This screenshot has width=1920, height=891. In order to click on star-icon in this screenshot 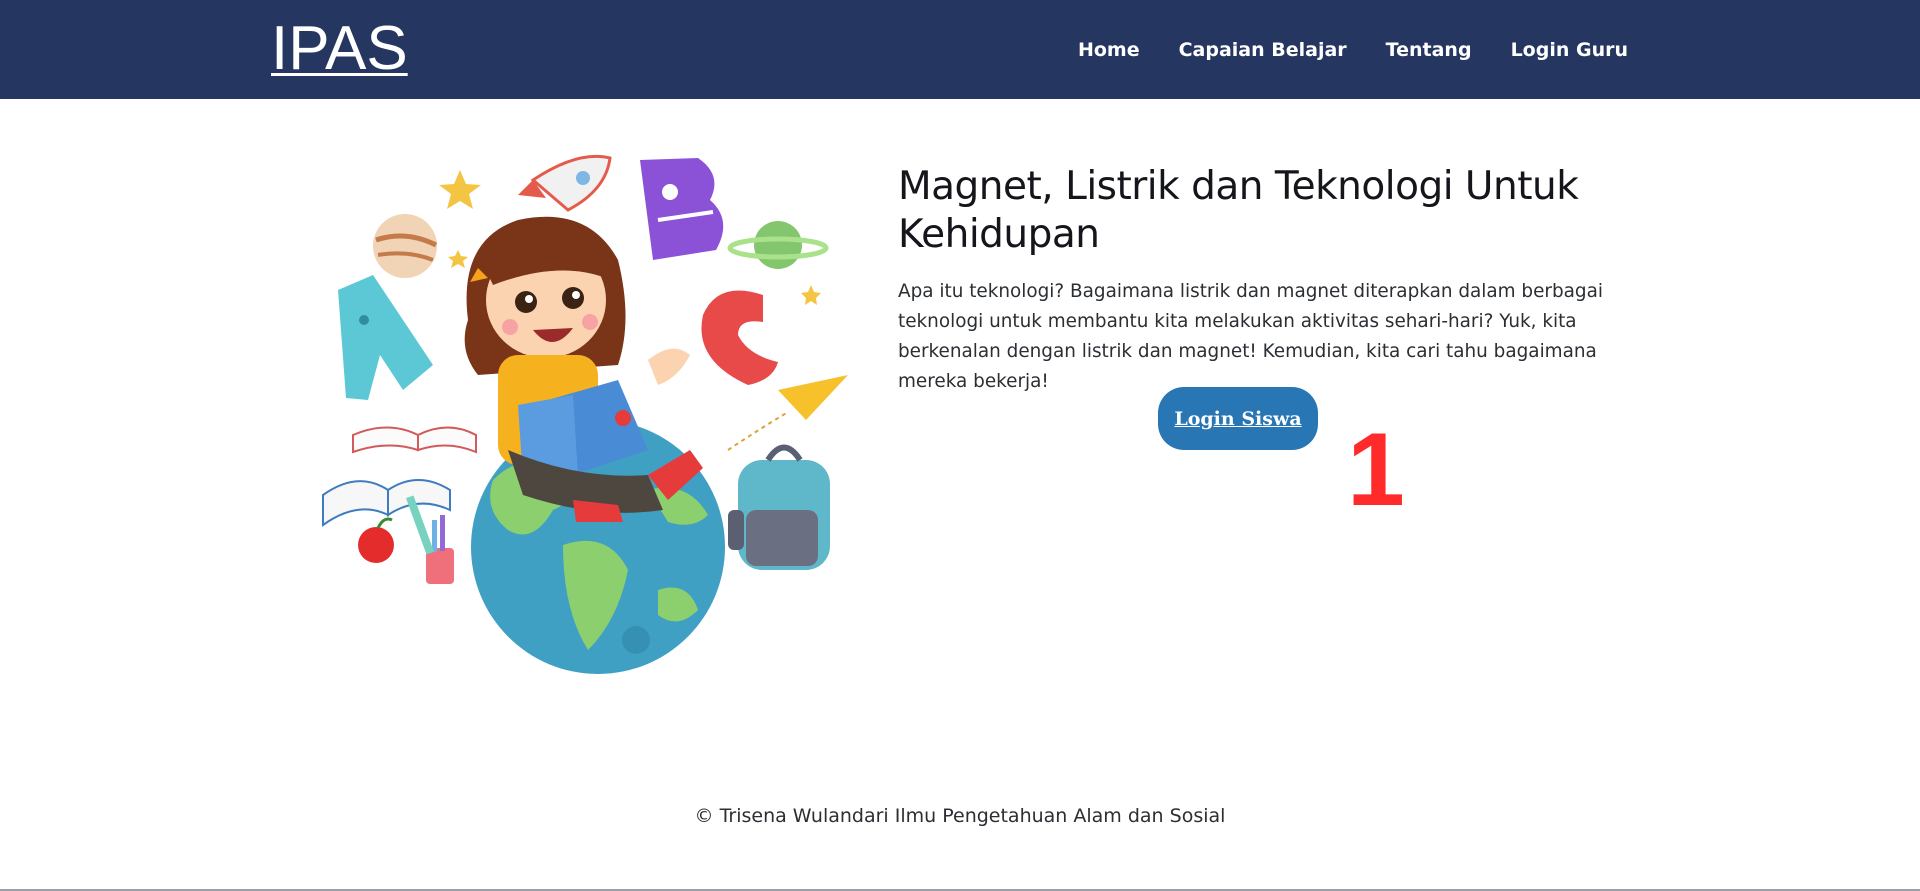, I will do `click(460, 189)`.